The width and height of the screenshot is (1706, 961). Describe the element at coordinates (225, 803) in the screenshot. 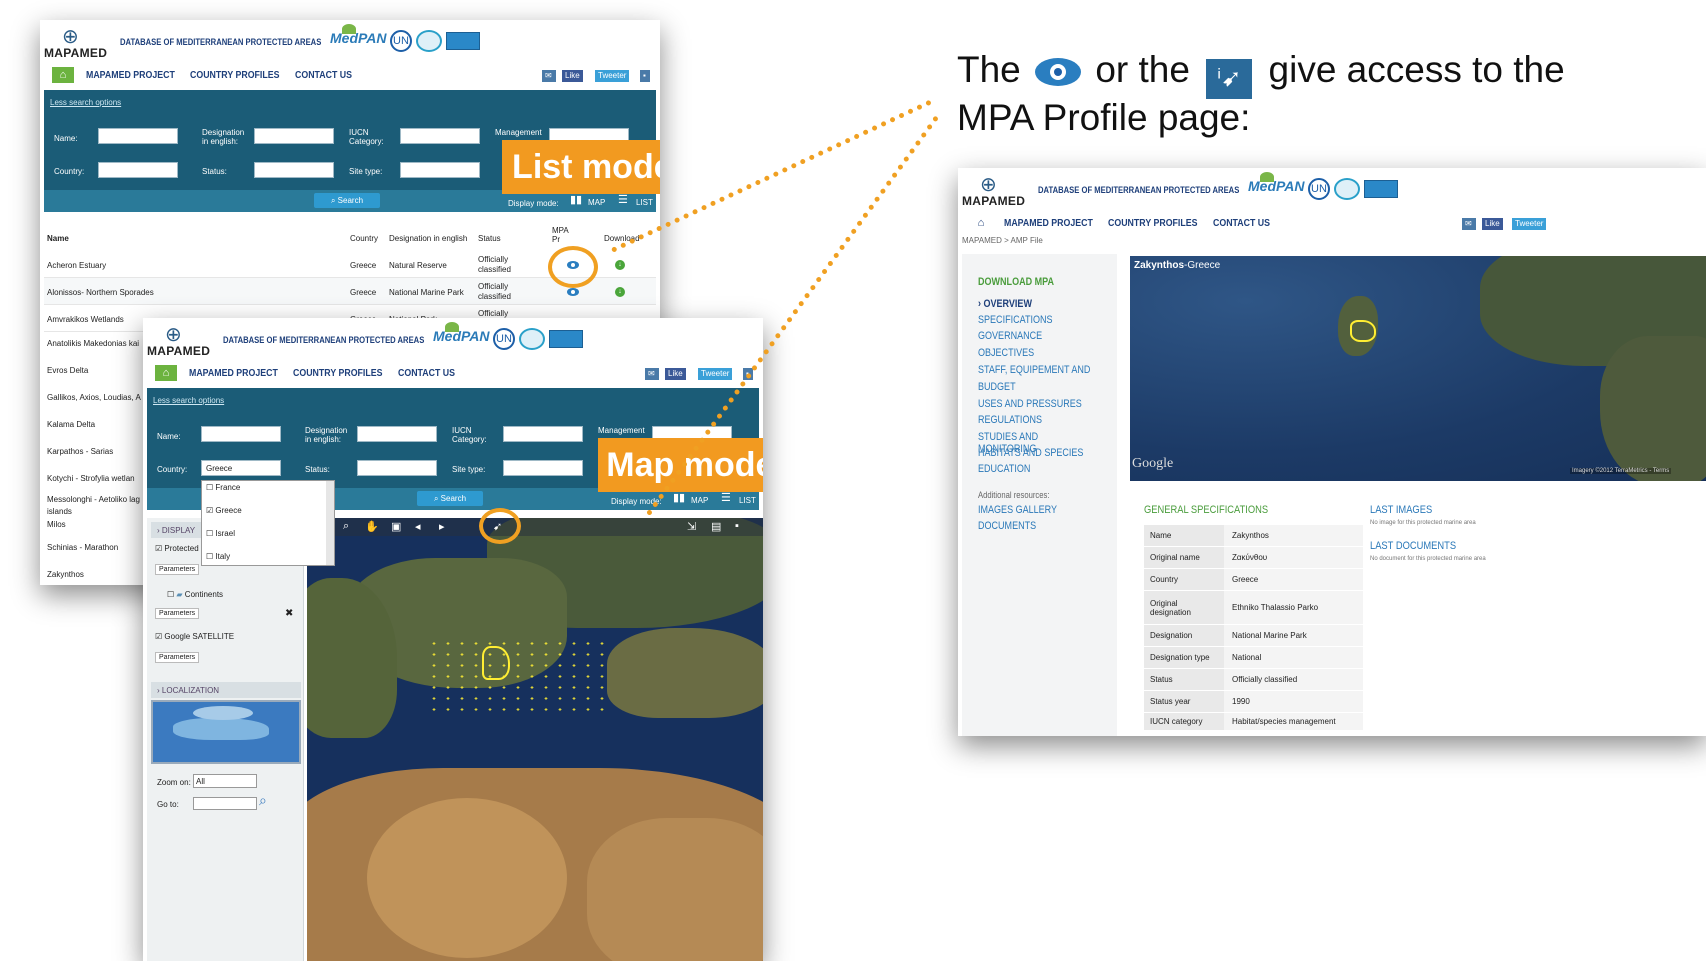

I see `go-to-input` at that location.